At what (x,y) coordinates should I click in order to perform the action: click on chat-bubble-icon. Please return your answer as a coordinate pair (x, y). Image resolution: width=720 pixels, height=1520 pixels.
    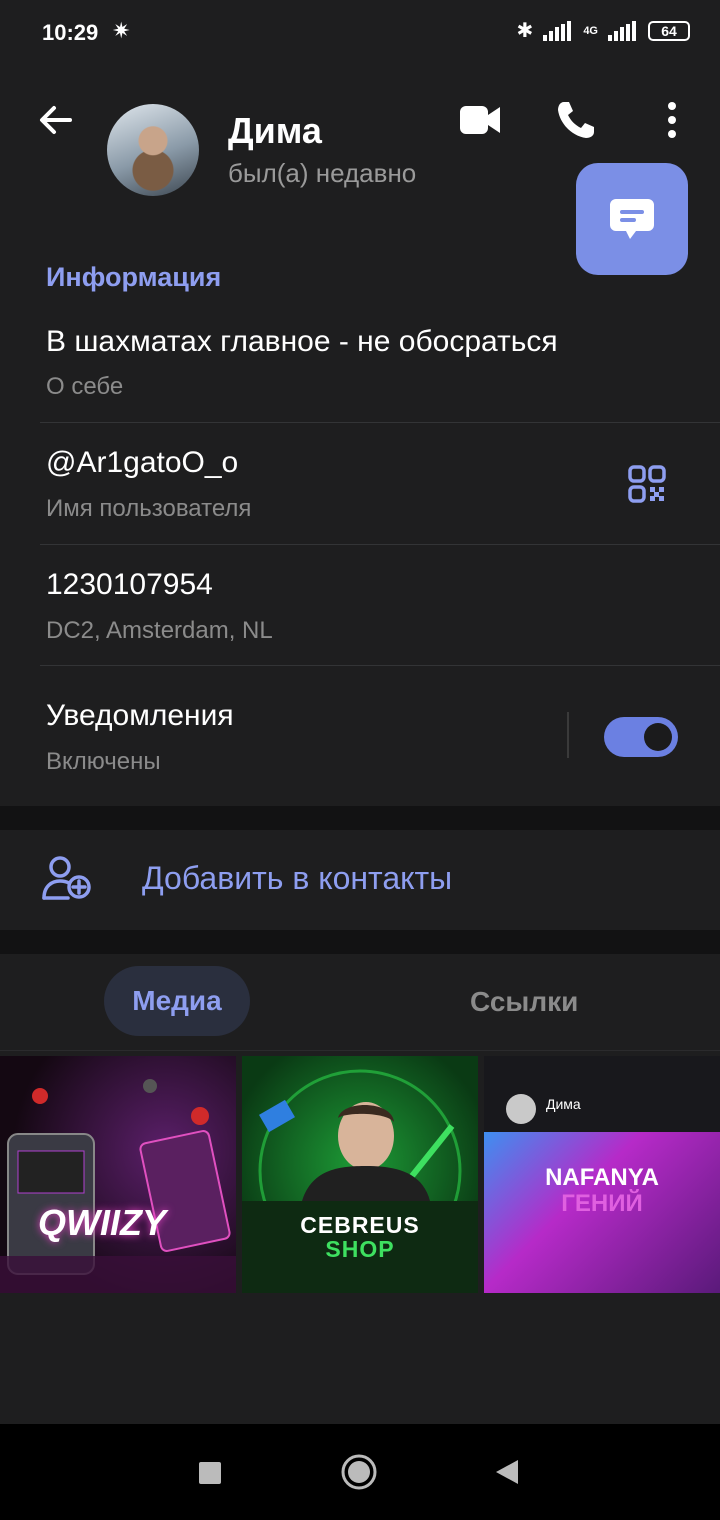
    Looking at the image, I should click on (632, 219).